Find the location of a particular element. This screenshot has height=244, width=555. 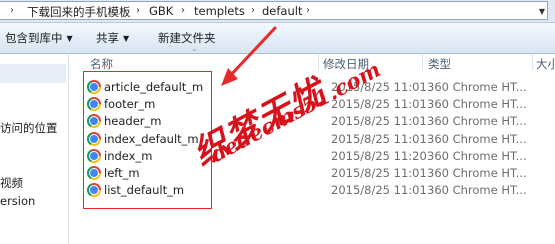

breadcrumb-default: default is located at coordinates (282, 11).